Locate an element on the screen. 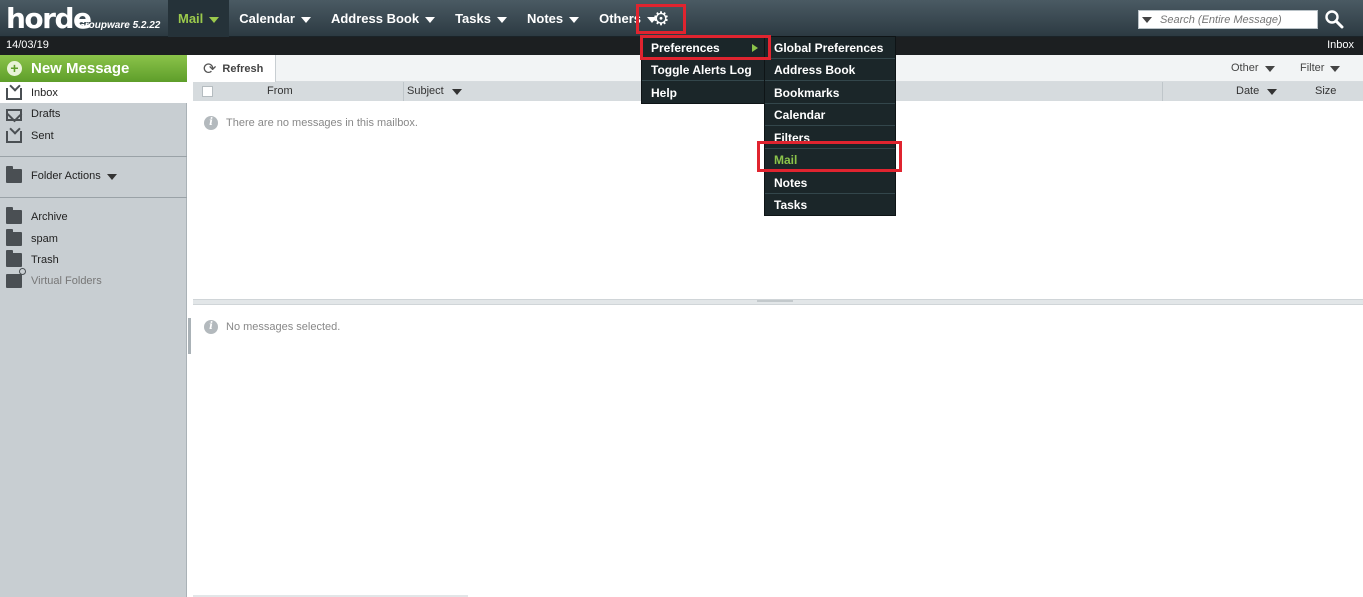  submenu-item-global-preferences: Global Preferences is located at coordinates (830, 48).